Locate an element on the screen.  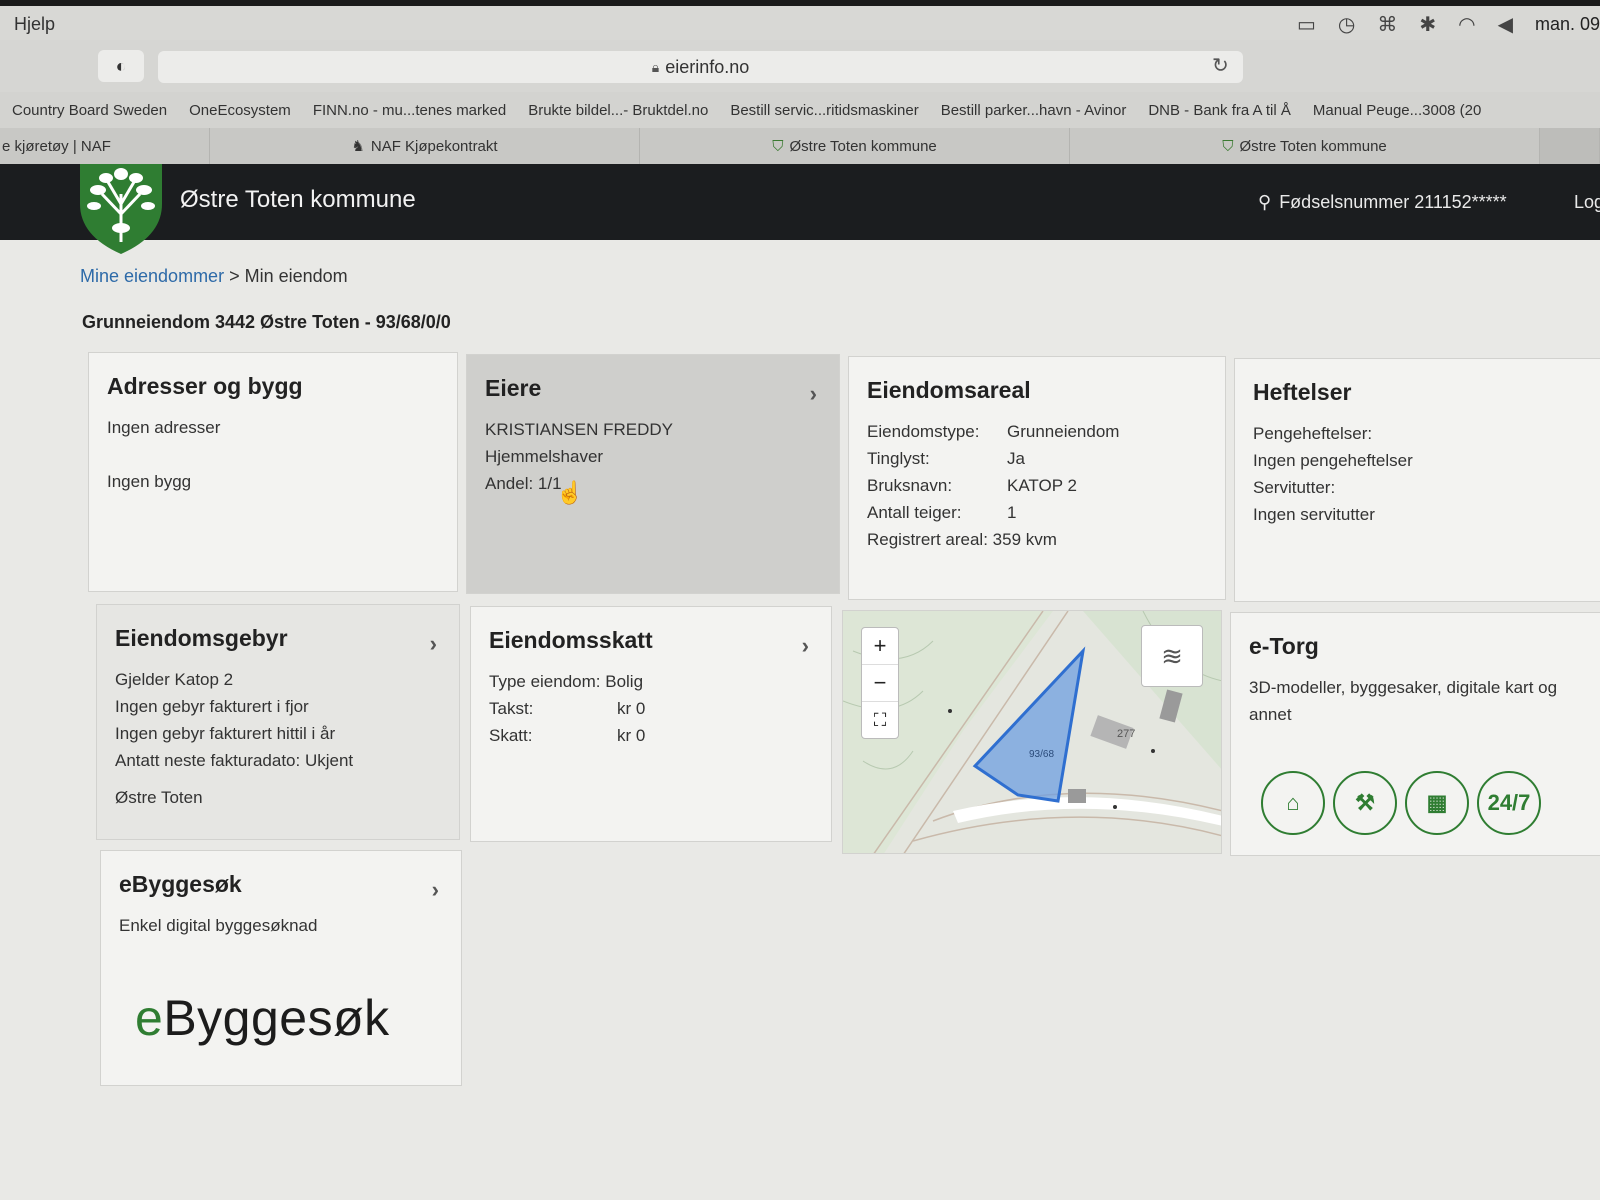
address-bar: 🔒︎ eierinfo.no is located at coordinates (700, 67).